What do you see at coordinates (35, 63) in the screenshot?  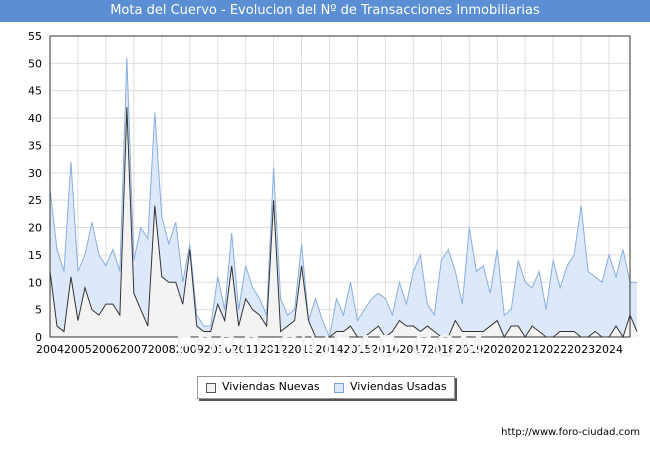 I see `y-tick-label: 50` at bounding box center [35, 63].